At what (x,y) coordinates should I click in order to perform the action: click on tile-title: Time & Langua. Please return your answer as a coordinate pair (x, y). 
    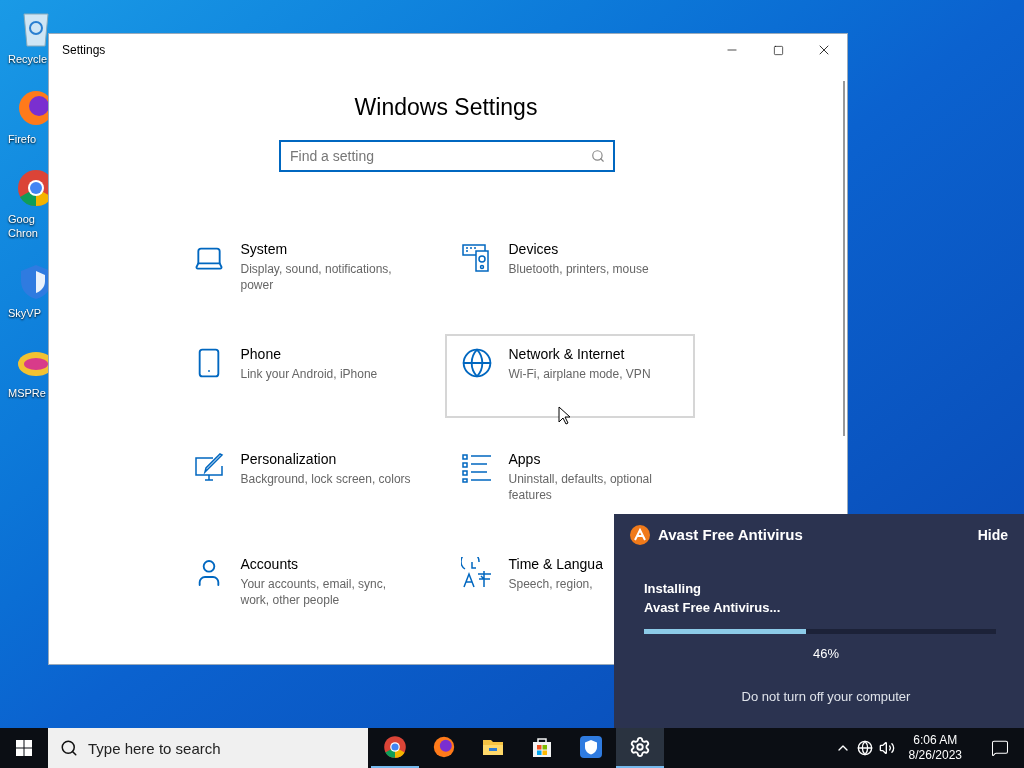
    Looking at the image, I should click on (556, 564).